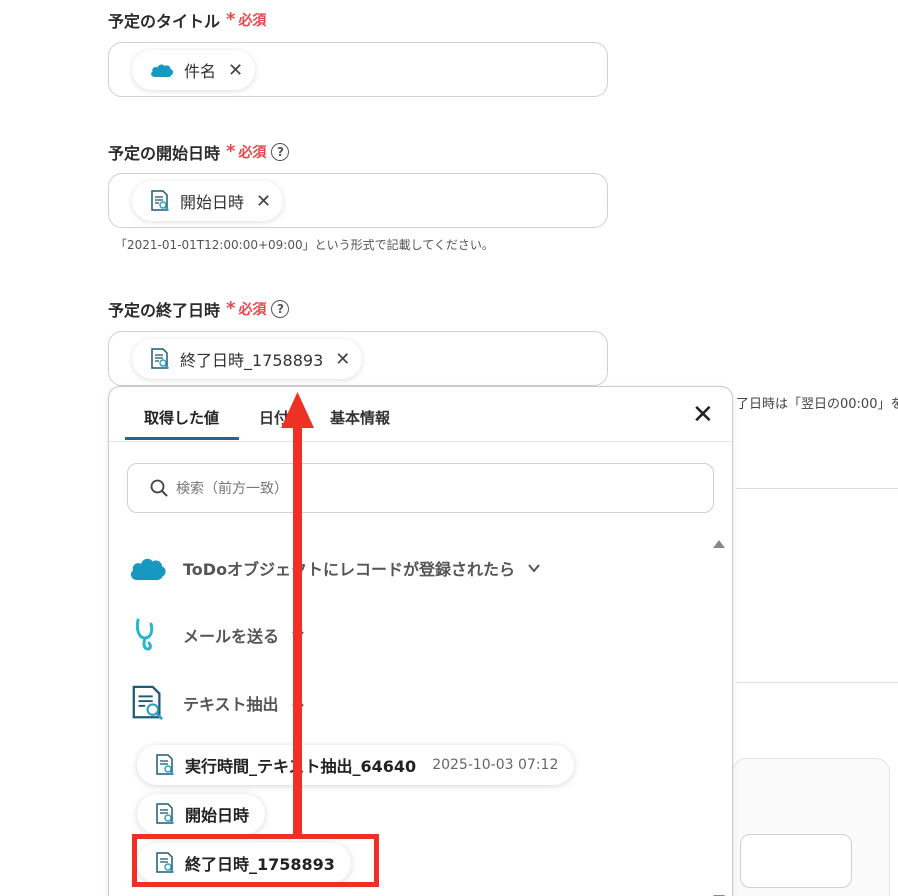  I want to click on search-icon, so click(159, 488).